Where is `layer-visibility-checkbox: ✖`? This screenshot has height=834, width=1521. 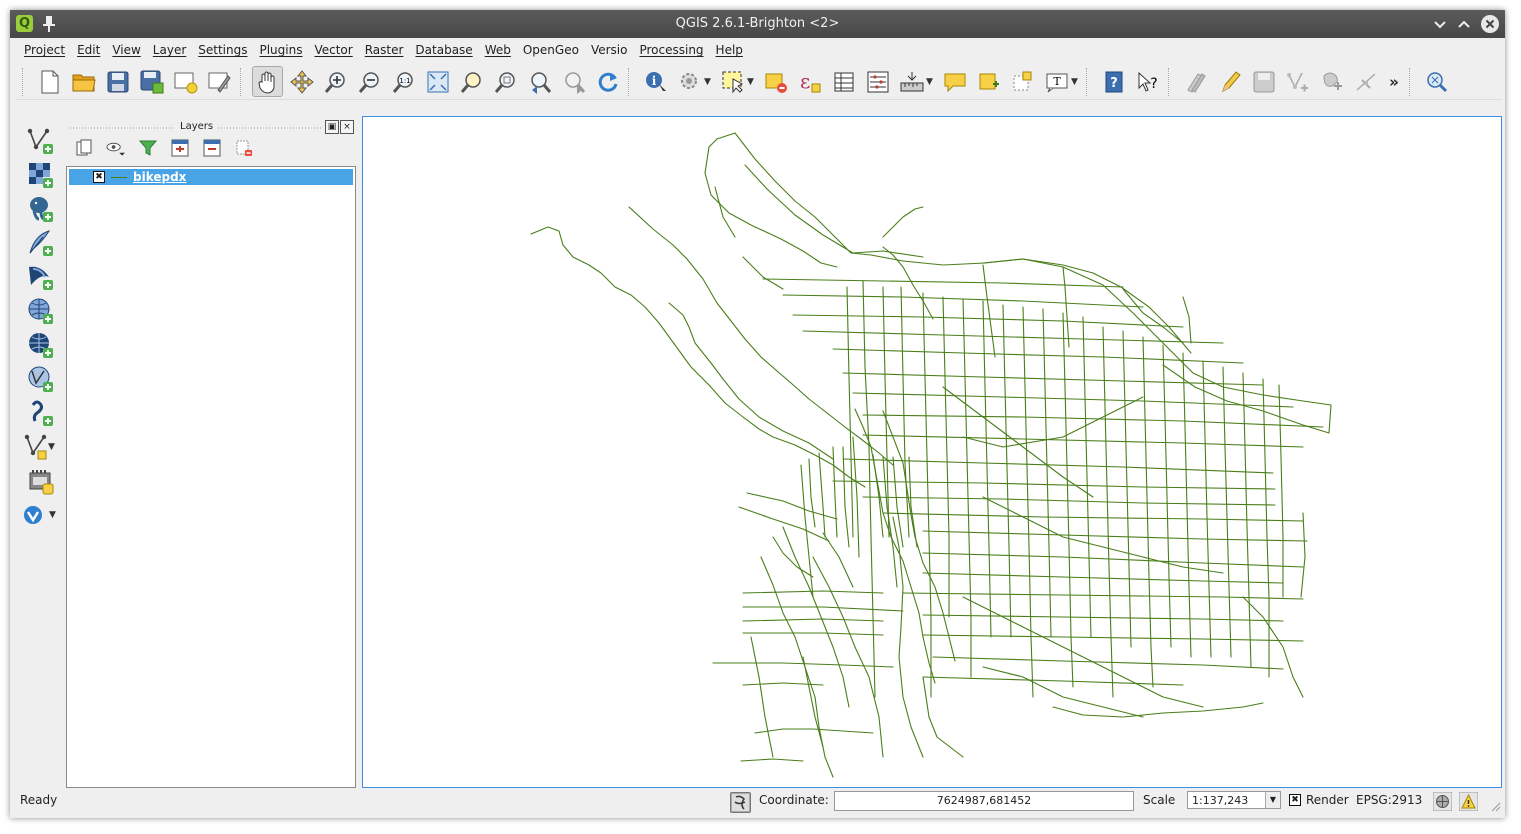
layer-visibility-checkbox: ✖ is located at coordinates (99, 177).